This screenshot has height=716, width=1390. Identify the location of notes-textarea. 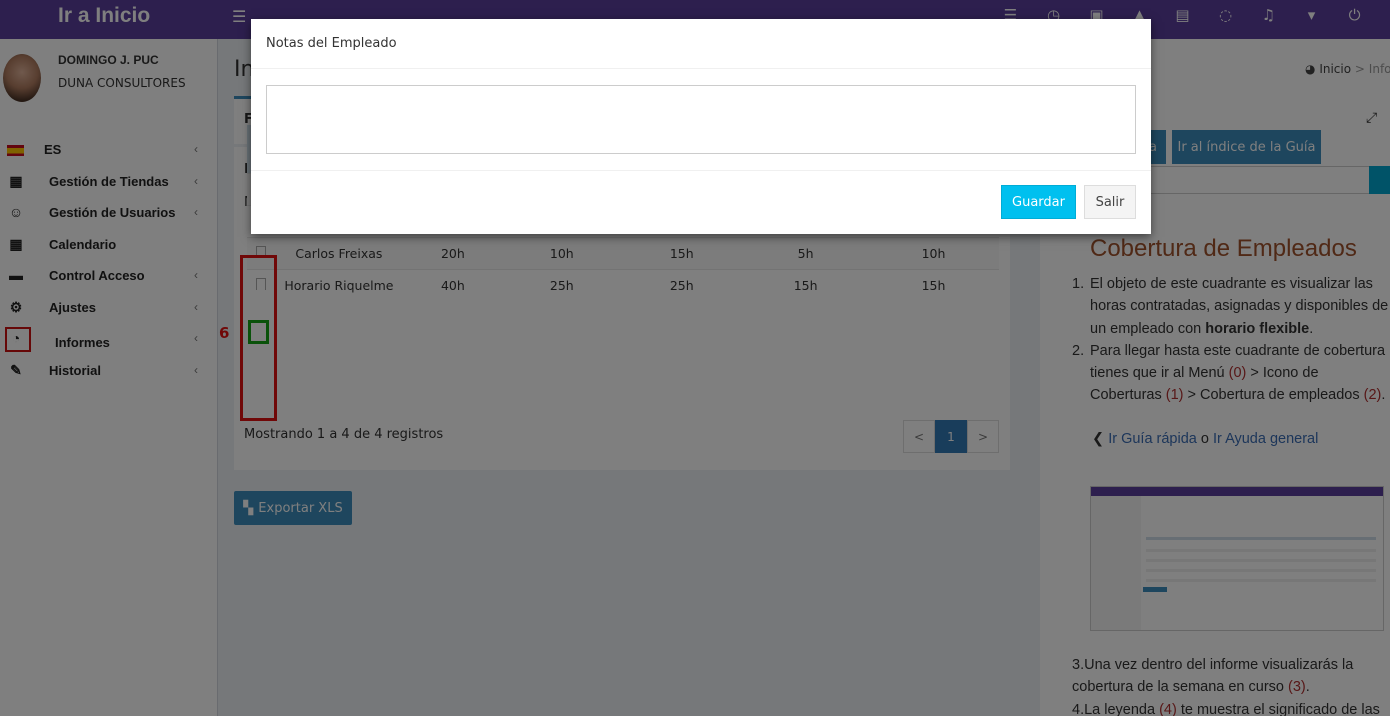
(701, 119).